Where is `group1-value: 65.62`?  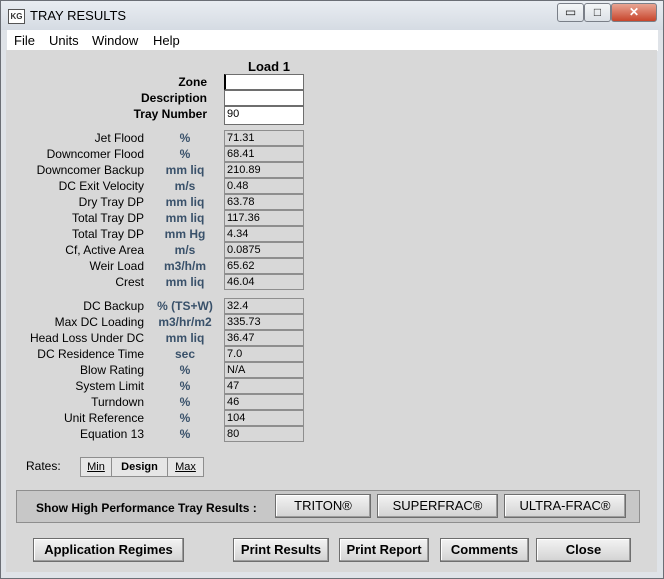 group1-value: 65.62 is located at coordinates (264, 266).